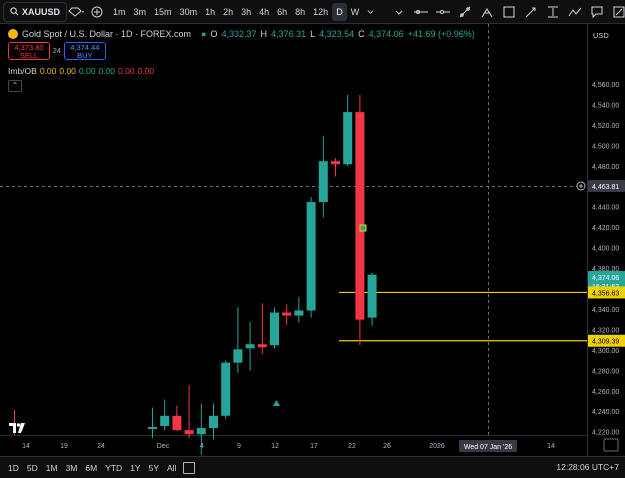 This screenshot has width=625, height=478. What do you see at coordinates (605, 433) in the screenshot?
I see `price-tick-label: 4,220.00` at bounding box center [605, 433].